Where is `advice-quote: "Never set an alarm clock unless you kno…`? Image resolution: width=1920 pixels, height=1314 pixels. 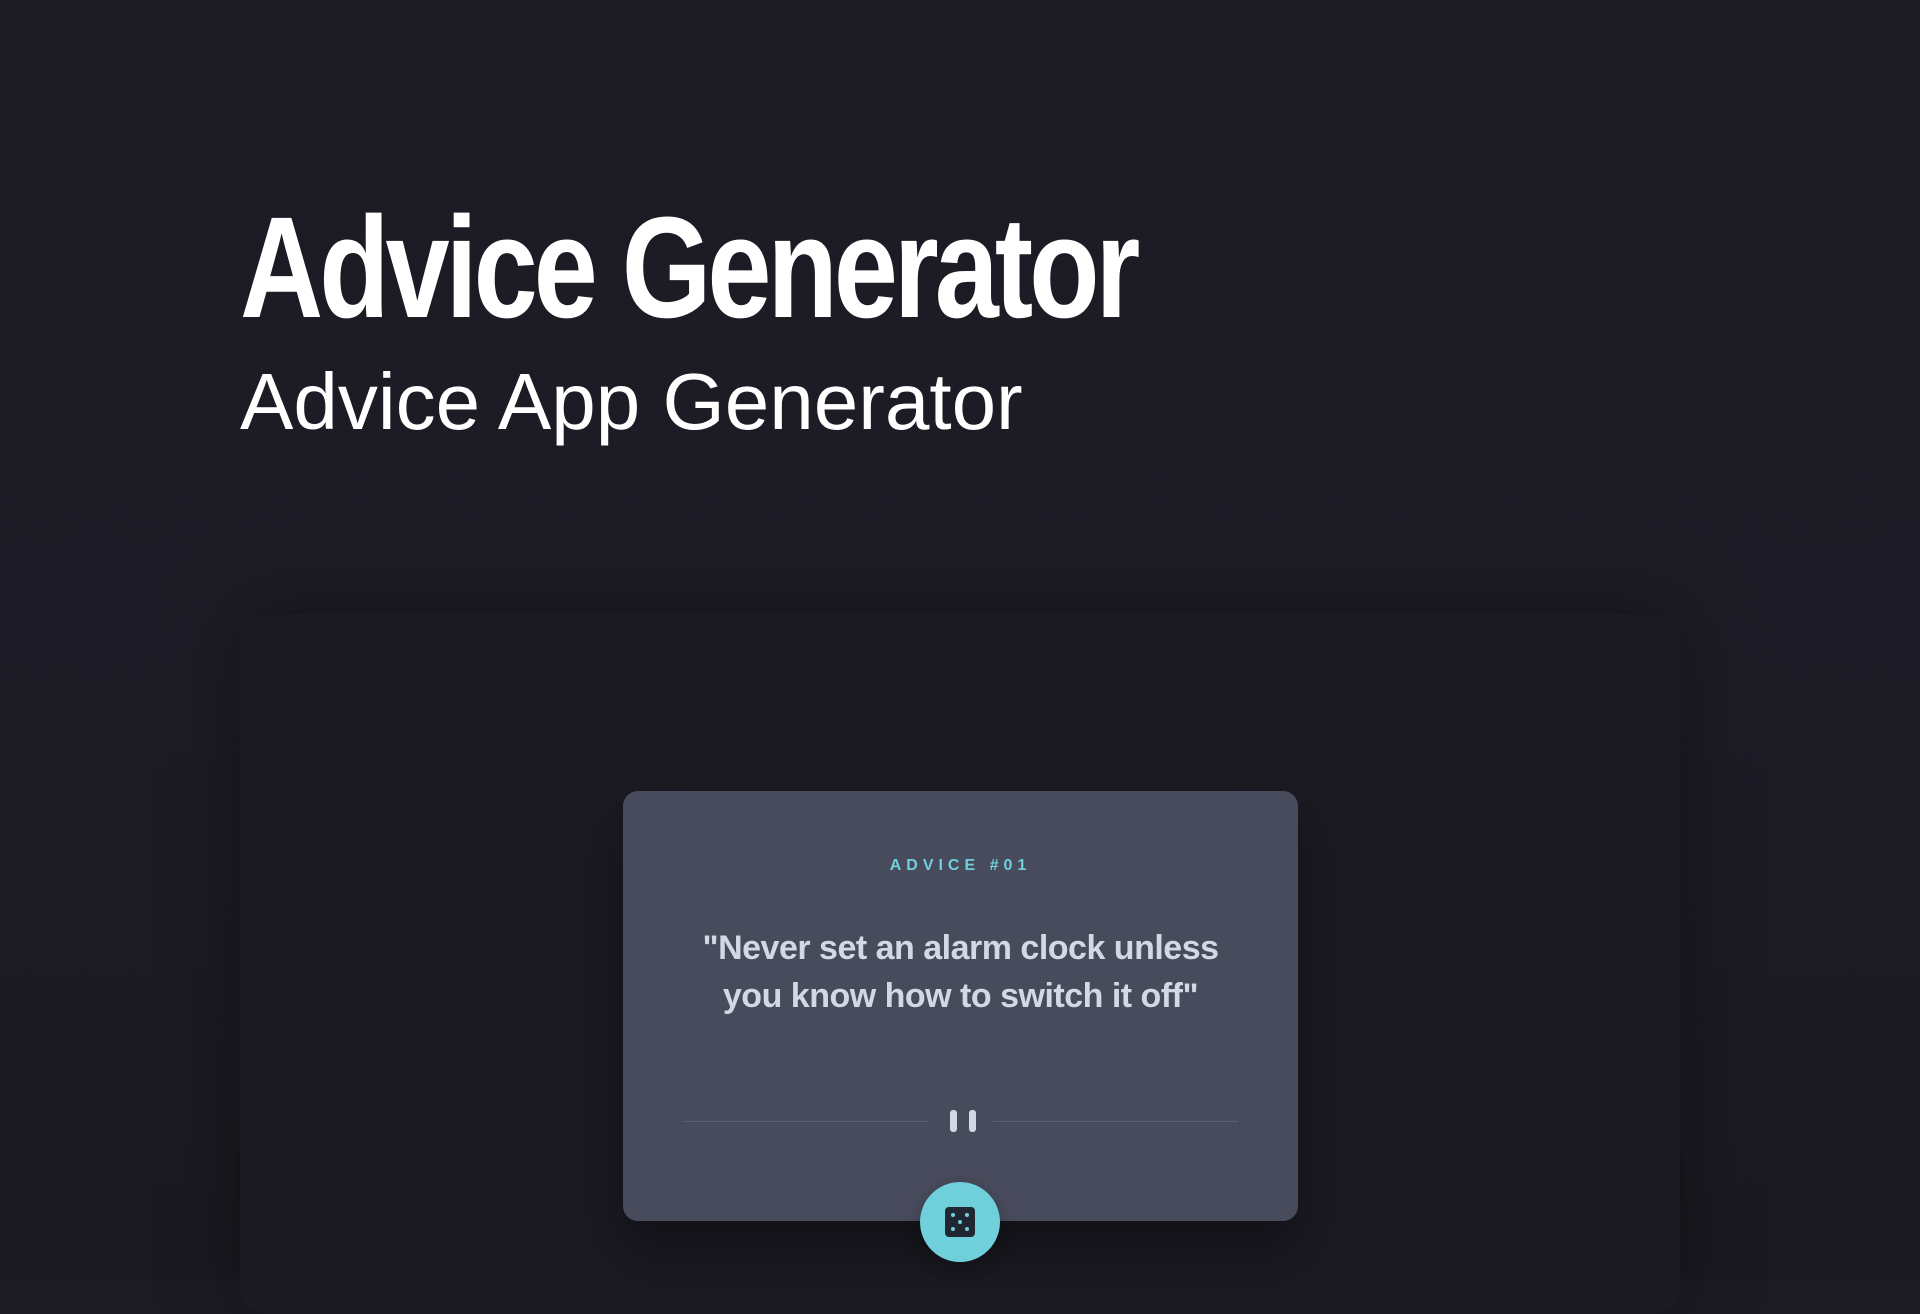 advice-quote: "Never set an alarm clock unless you kno… is located at coordinates (960, 972).